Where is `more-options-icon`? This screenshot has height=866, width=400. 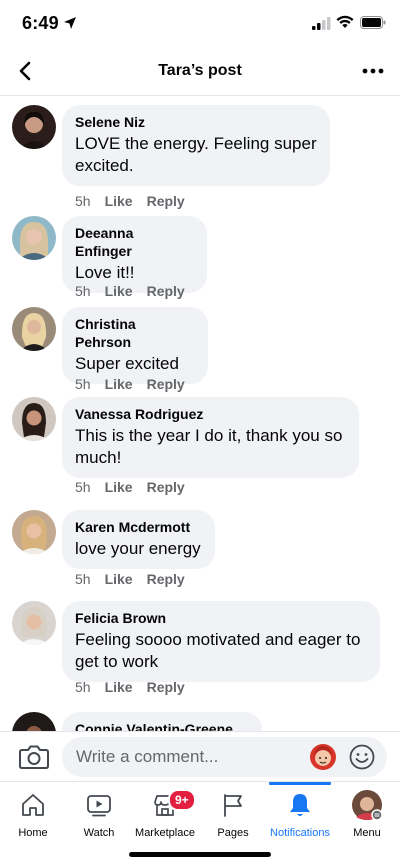 more-options-icon is located at coordinates (373, 71).